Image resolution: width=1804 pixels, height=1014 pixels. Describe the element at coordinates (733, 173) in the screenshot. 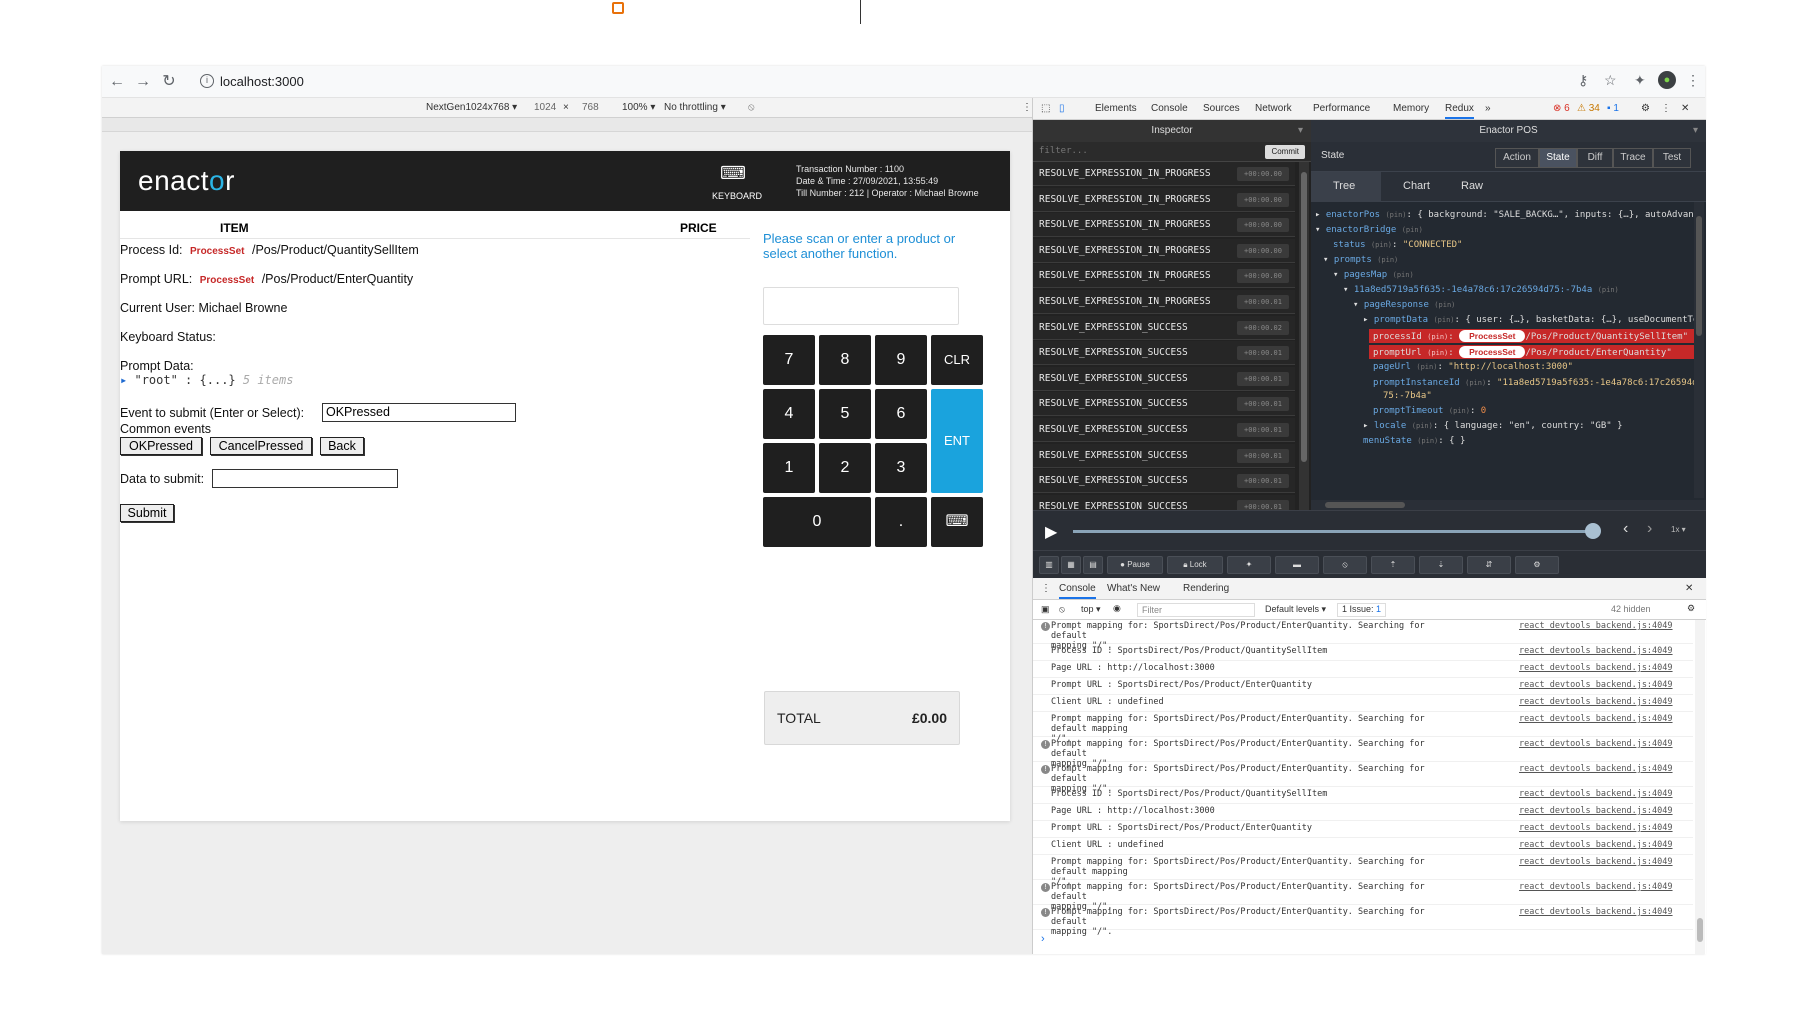

I see `keyboard-icon: ⌨` at that location.